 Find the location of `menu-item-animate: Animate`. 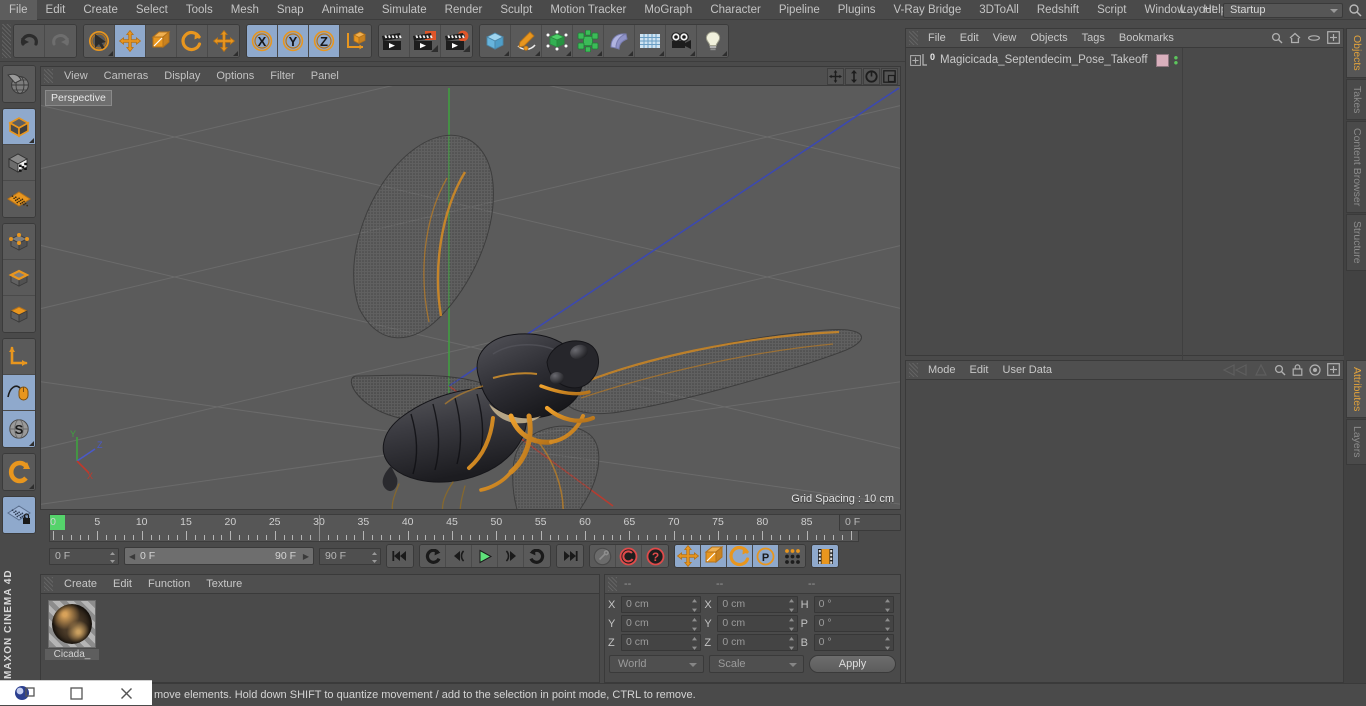

menu-item-animate: Animate is located at coordinates (343, 10).